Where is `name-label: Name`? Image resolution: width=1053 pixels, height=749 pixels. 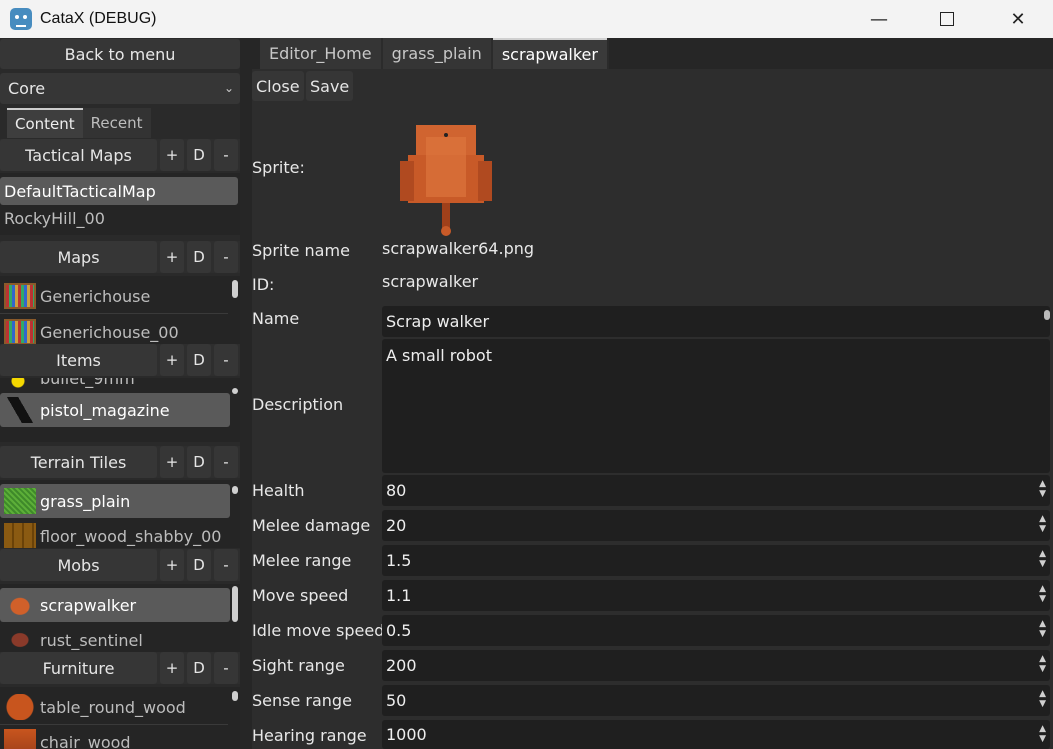 name-label: Name is located at coordinates (276, 318).